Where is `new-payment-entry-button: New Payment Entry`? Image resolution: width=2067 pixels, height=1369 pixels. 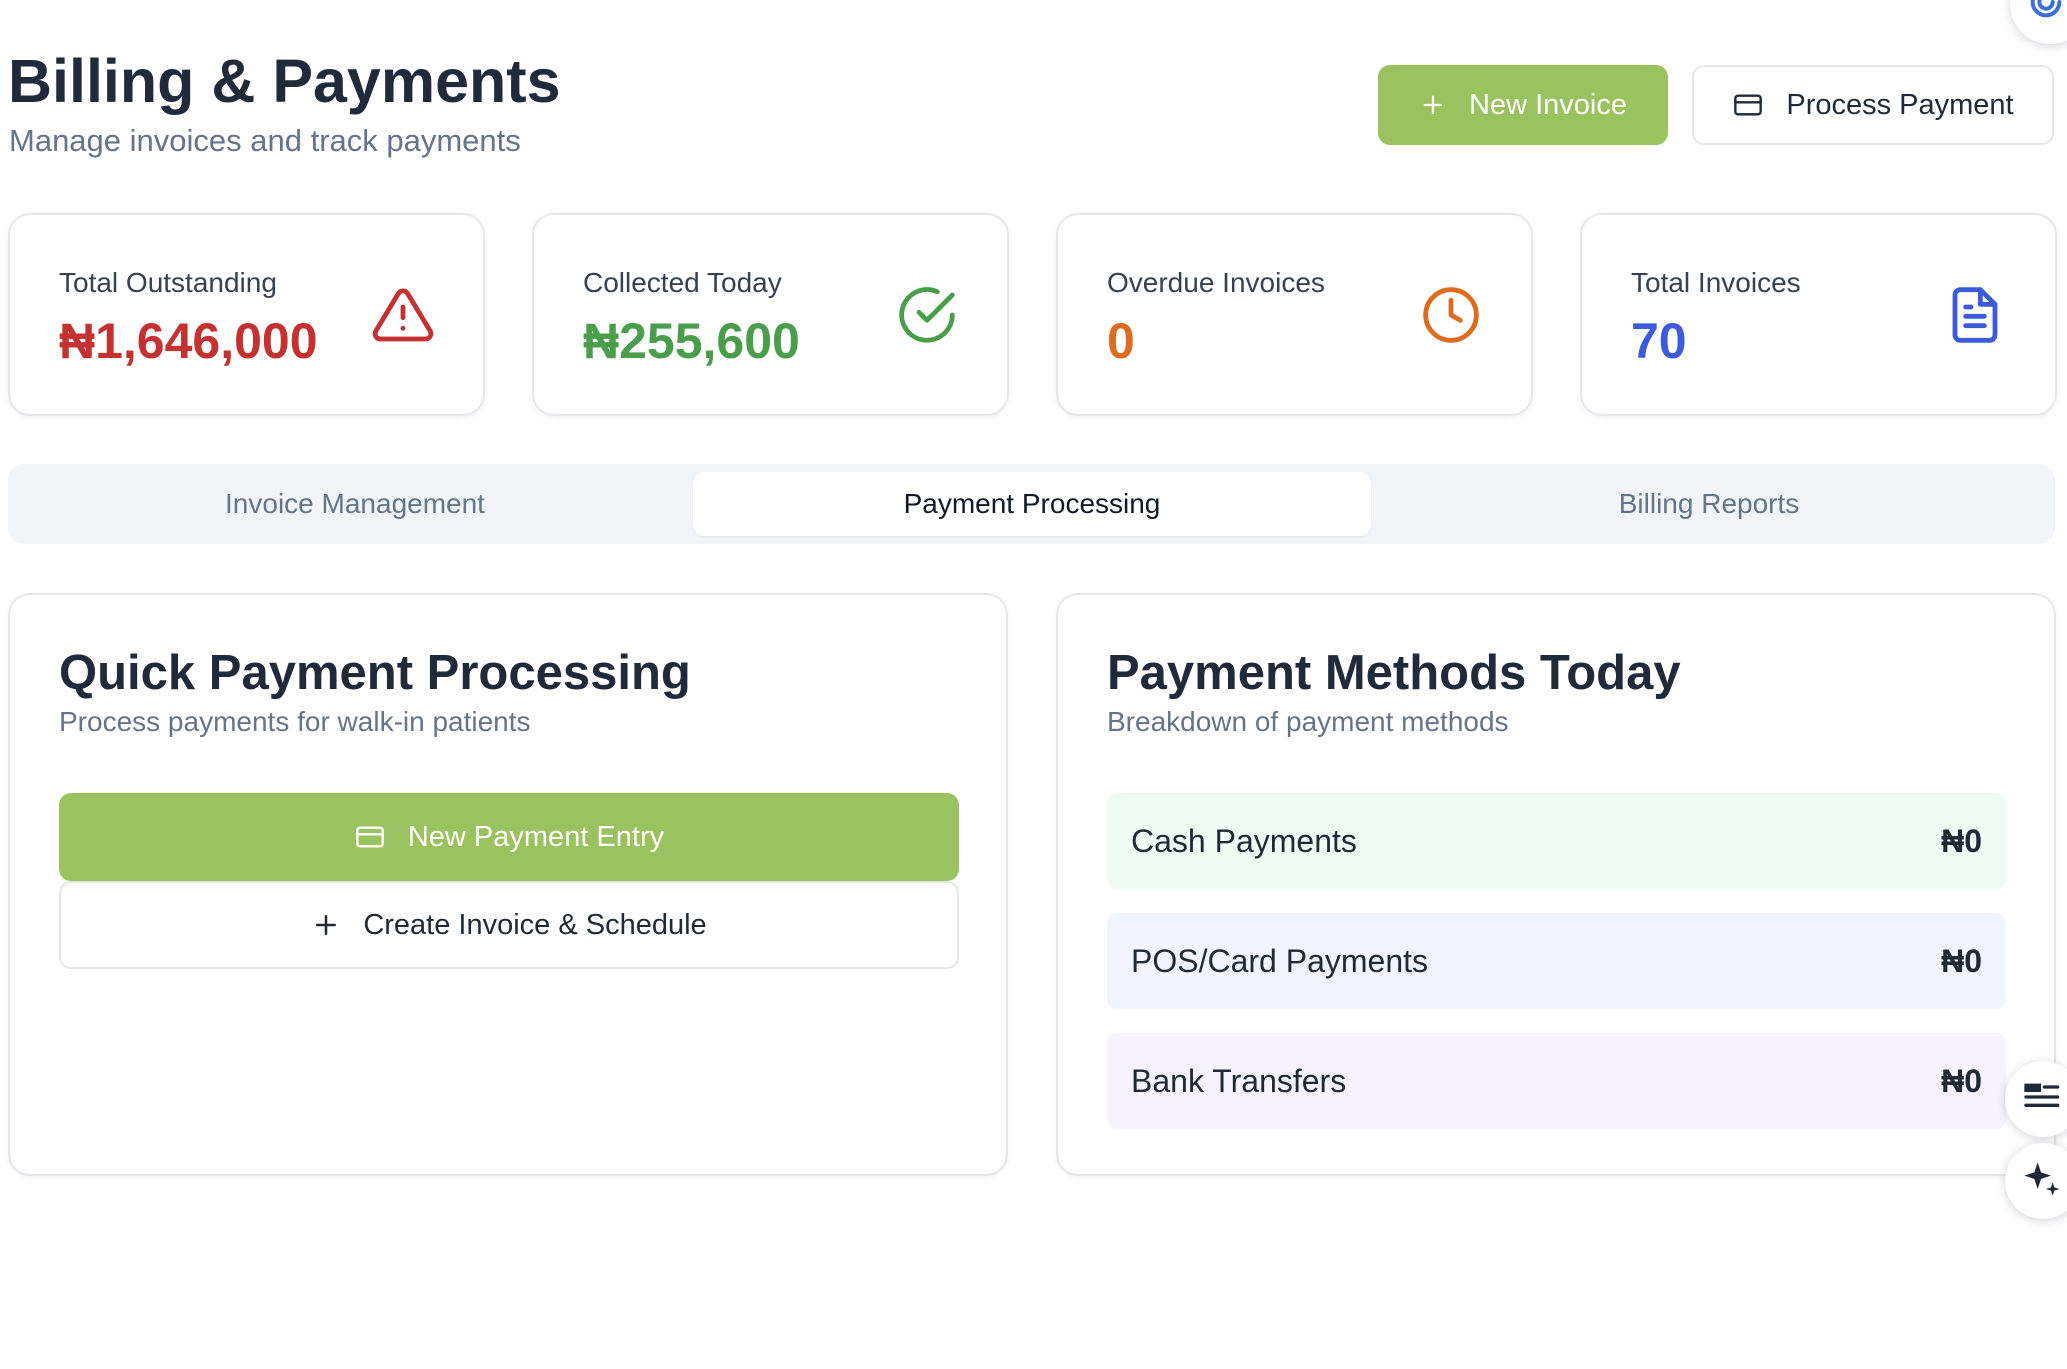
new-payment-entry-button: New Payment Entry is located at coordinates (509, 837).